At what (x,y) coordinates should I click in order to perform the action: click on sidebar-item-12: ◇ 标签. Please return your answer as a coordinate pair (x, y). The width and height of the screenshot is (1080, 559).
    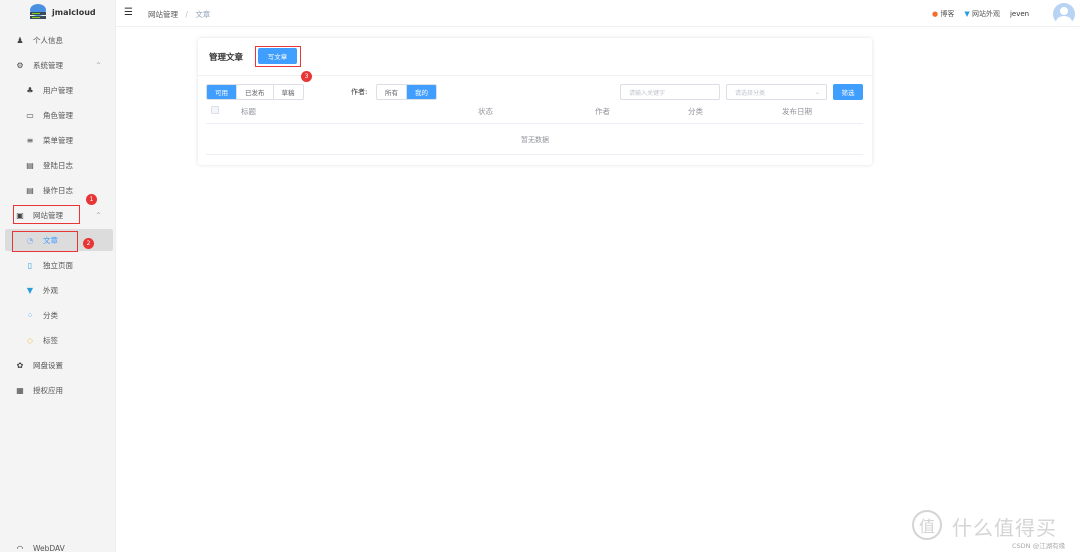
    Looking at the image, I should click on (59, 340).